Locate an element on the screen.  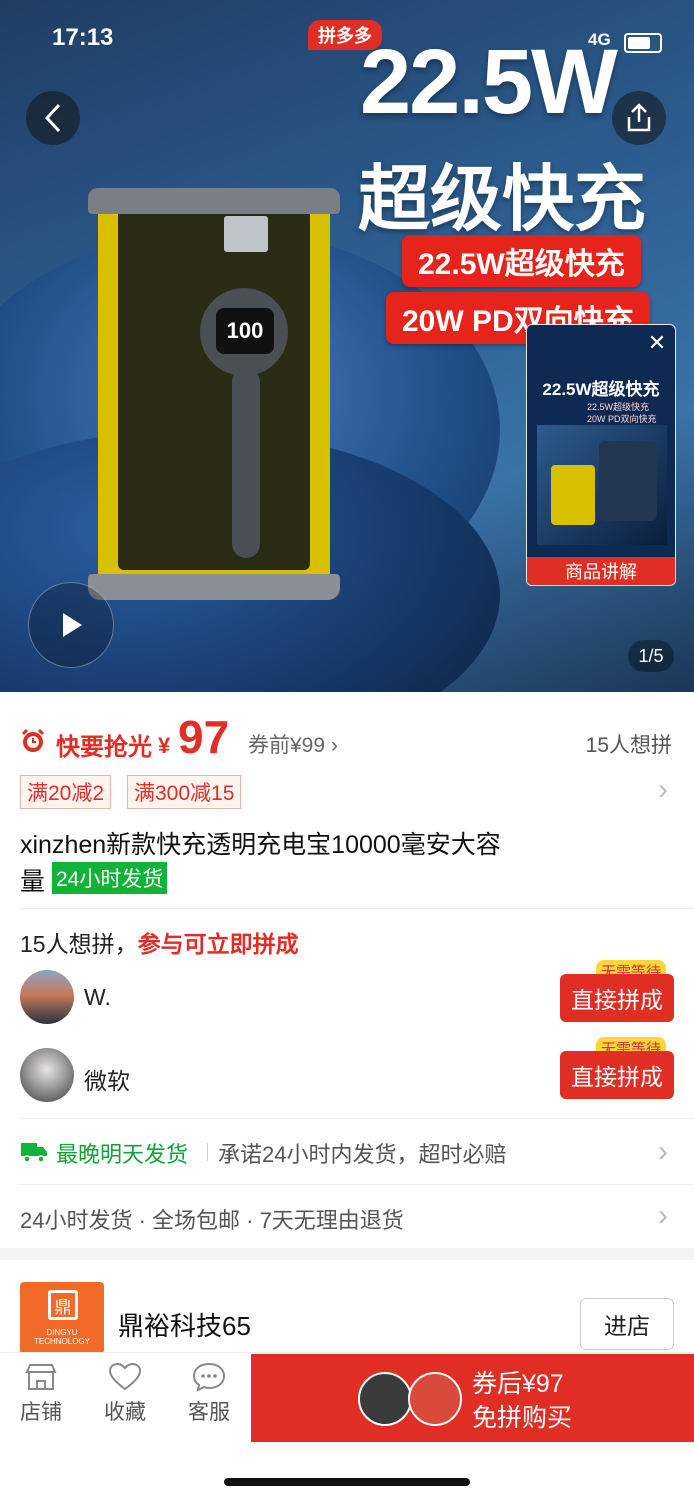
product-title: xinzhen新款快充透明充电宝10000毫安大容 is located at coordinates (260, 845).